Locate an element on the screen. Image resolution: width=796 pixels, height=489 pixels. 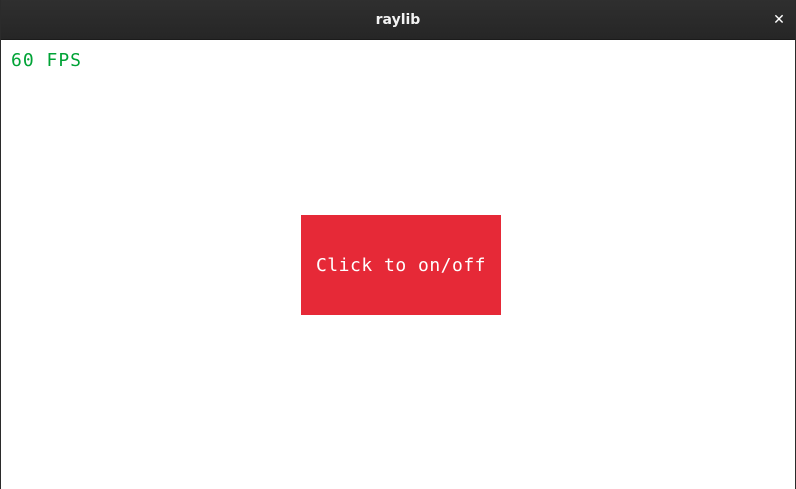
window-title: raylib is located at coordinates (398, 20).